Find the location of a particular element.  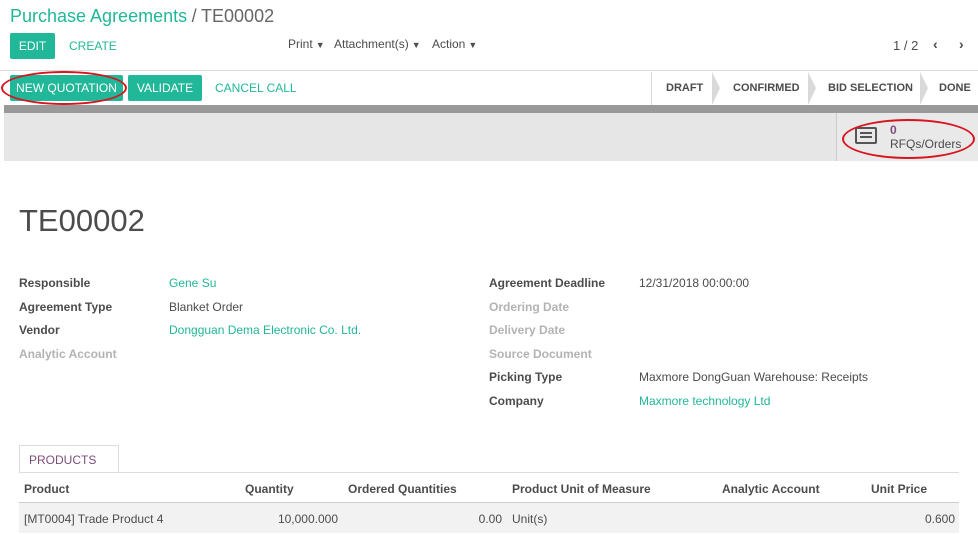

status-confirmed: CONFIRMED is located at coordinates (766, 88).